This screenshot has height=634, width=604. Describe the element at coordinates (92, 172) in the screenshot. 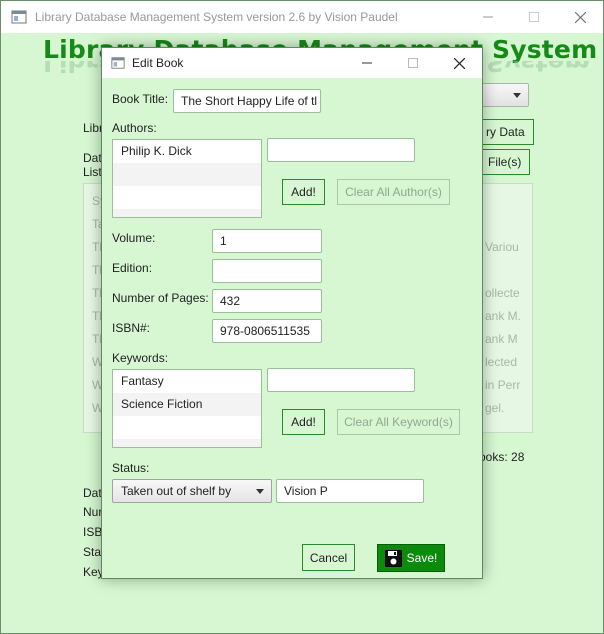

I see `bg-list-label: List` at that location.